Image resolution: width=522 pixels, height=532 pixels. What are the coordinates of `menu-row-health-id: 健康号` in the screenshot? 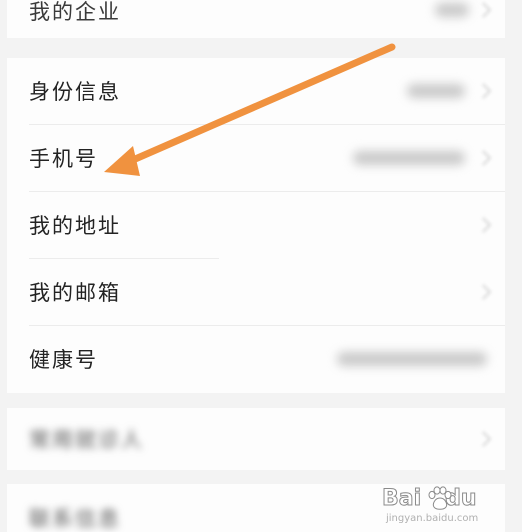 It's located at (256, 359).